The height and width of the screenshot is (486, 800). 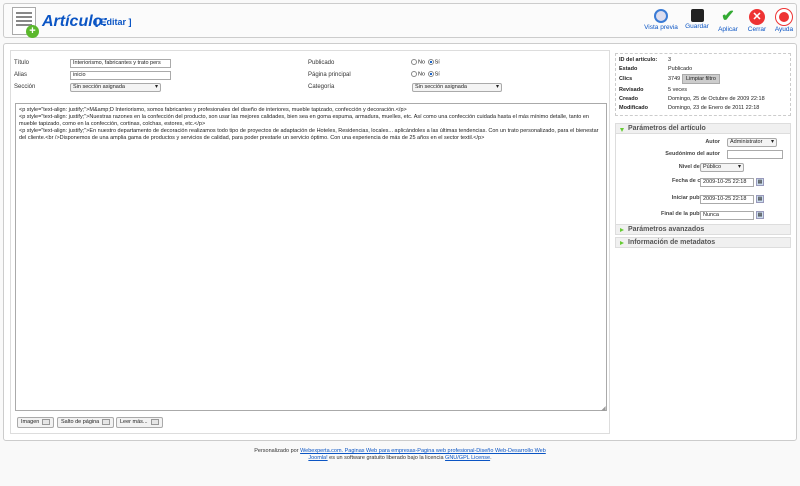 I want to click on alias-label: Alias, so click(x=21, y=75).